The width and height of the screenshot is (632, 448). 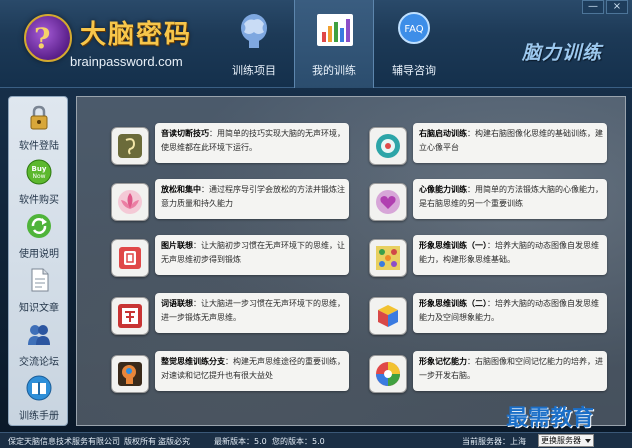 What do you see at coordinates (443, 189) in the screenshot?
I see `training-title: 心像能力训练` at bounding box center [443, 189].